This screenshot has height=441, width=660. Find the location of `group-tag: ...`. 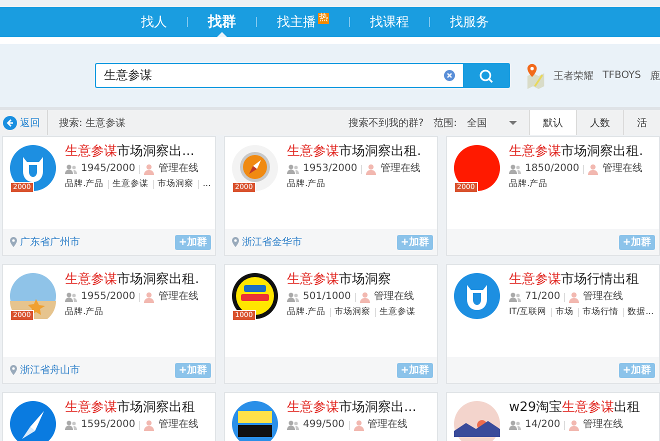

group-tag: ... is located at coordinates (206, 184).